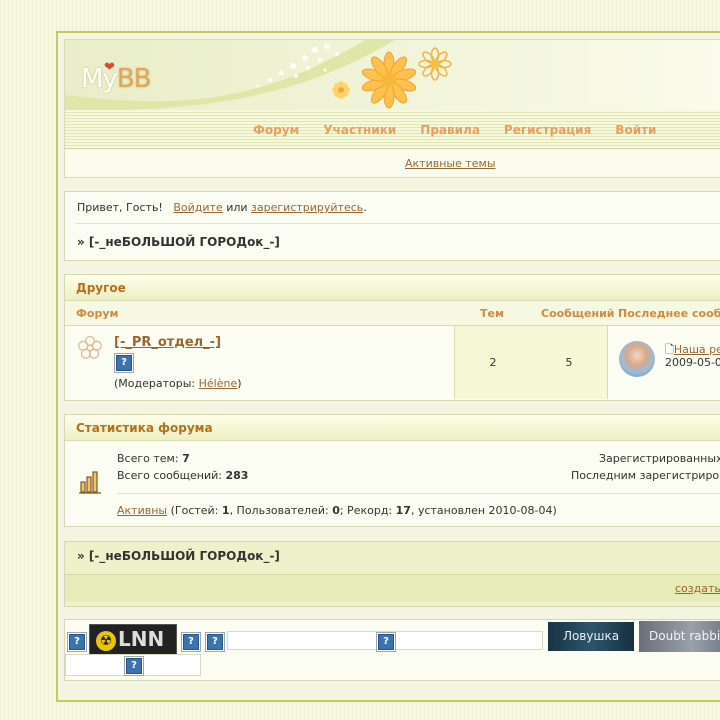 The height and width of the screenshot is (720, 720). I want to click on affiliate-button-2: ?, so click(191, 642).